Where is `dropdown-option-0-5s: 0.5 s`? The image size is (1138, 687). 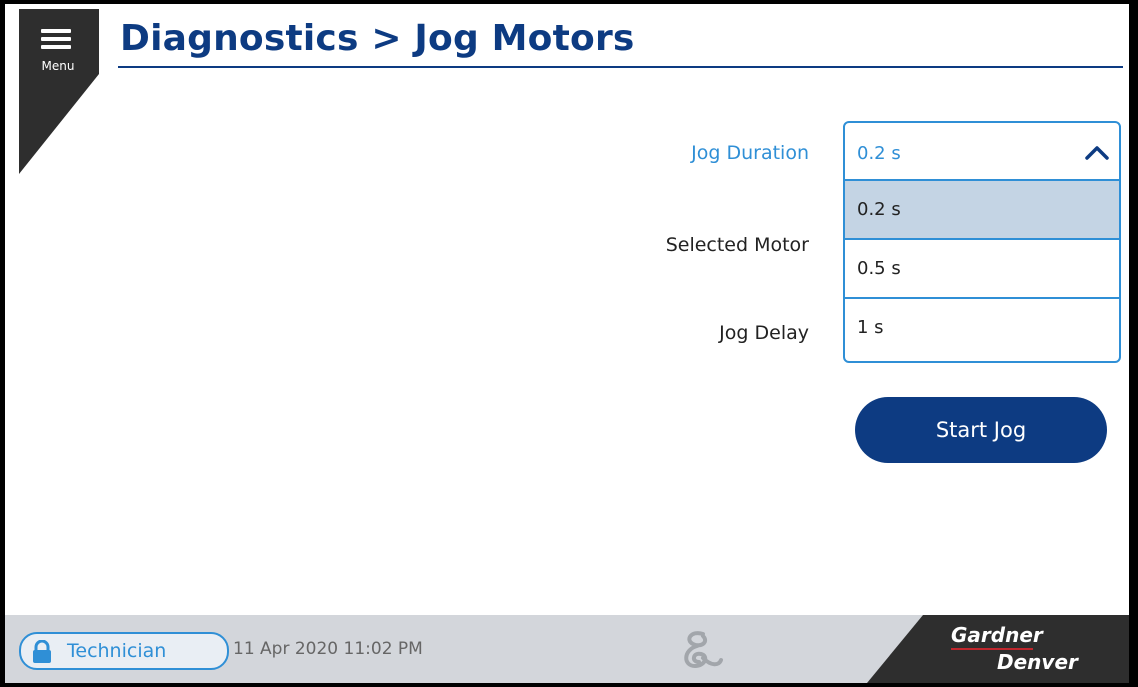 dropdown-option-0-5s: 0.5 s is located at coordinates (982, 267).